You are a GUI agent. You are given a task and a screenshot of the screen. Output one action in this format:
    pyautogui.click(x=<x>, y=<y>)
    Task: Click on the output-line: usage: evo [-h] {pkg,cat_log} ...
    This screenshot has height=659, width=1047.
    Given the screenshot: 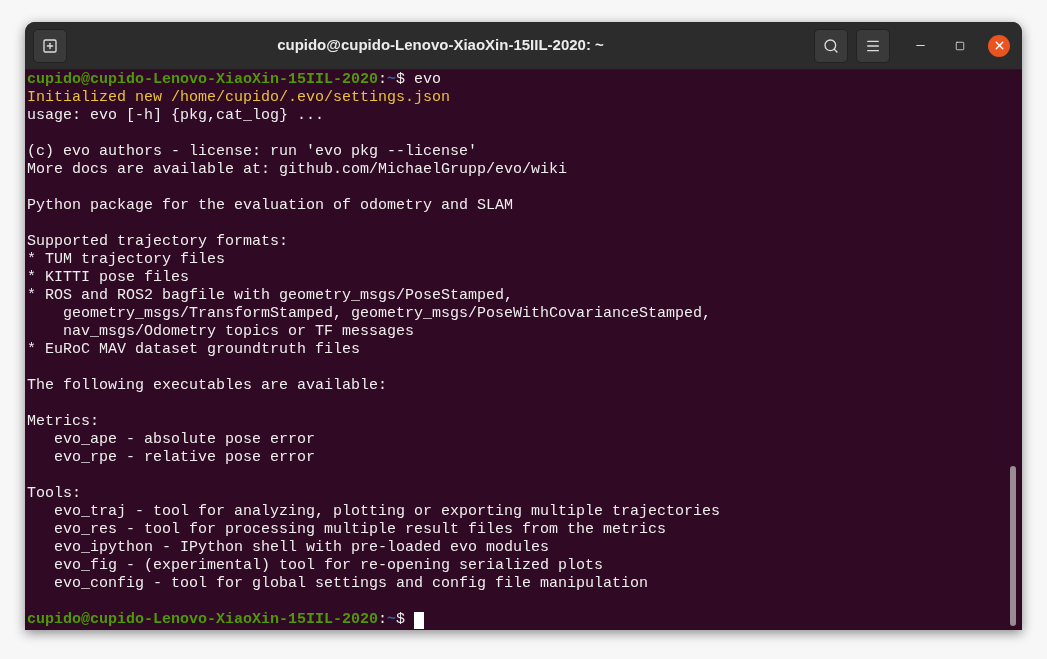 What is the action you would take?
    pyautogui.click(x=176, y=115)
    